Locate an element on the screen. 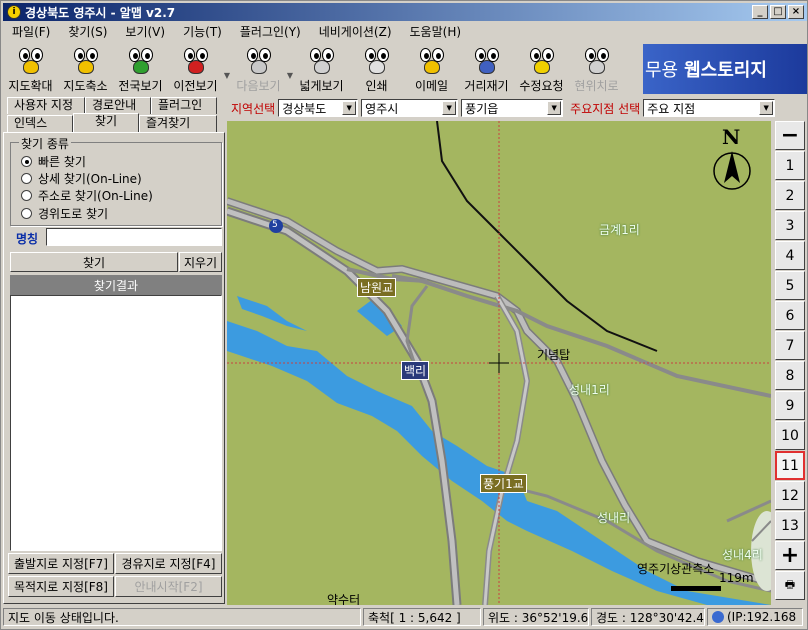  print-button: 인쇄 is located at coordinates (376, 69).